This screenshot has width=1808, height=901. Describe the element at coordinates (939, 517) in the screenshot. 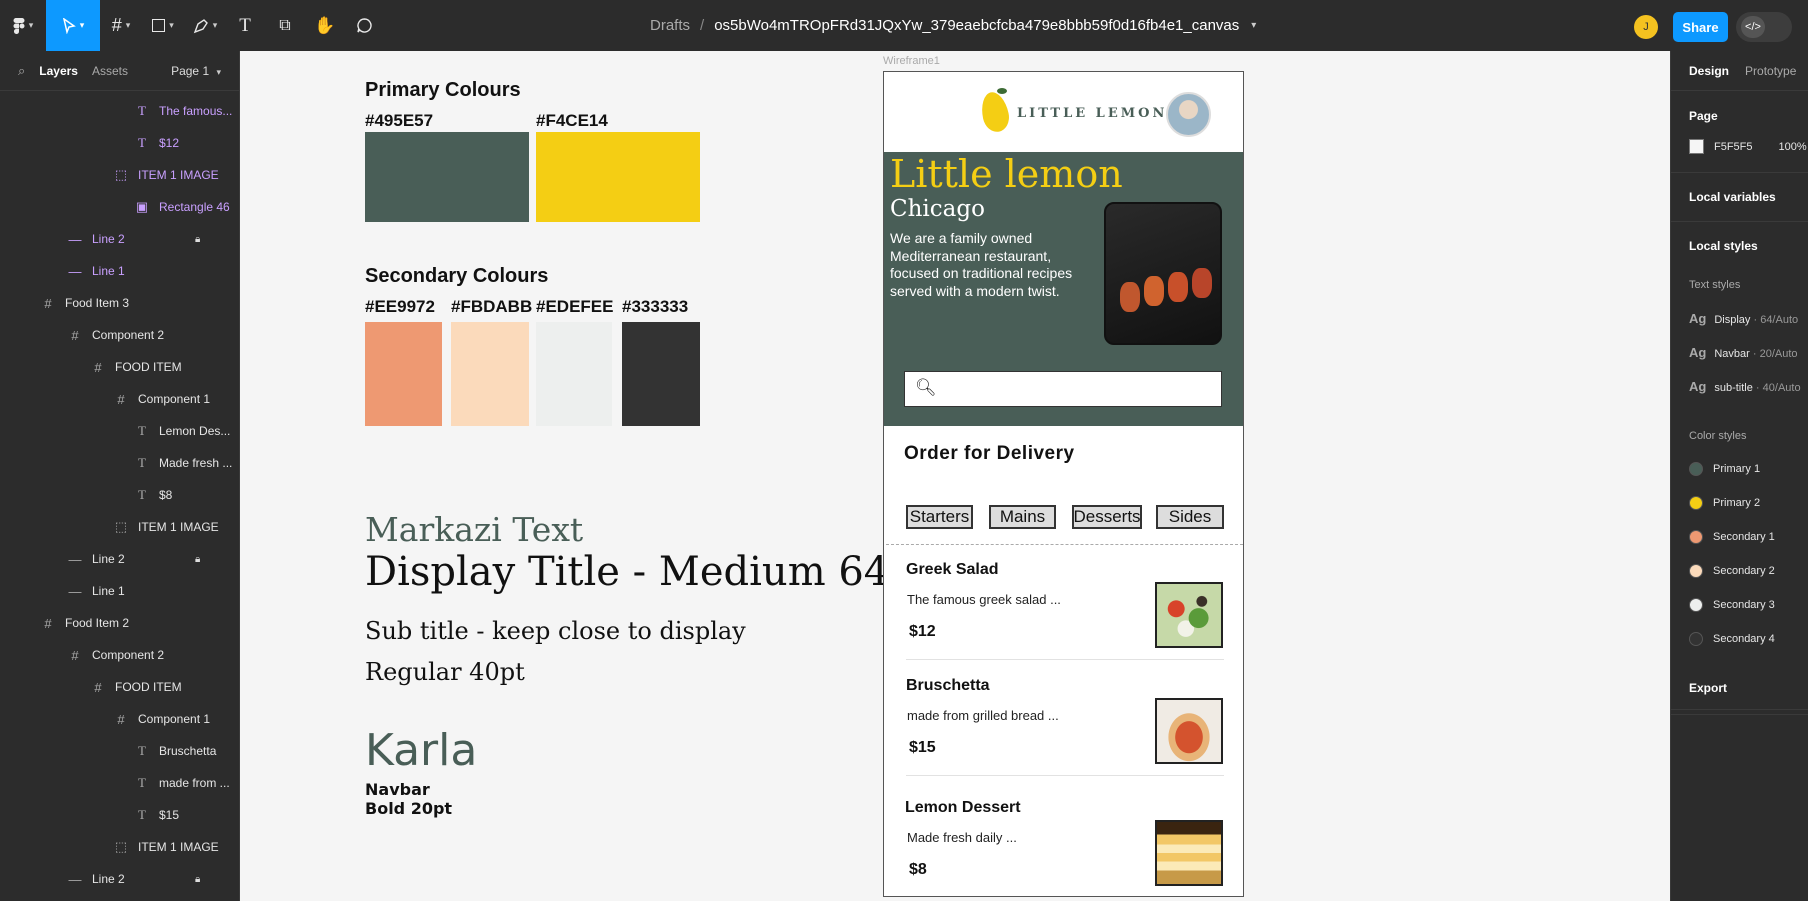

I see `tab-starters: Starters` at that location.